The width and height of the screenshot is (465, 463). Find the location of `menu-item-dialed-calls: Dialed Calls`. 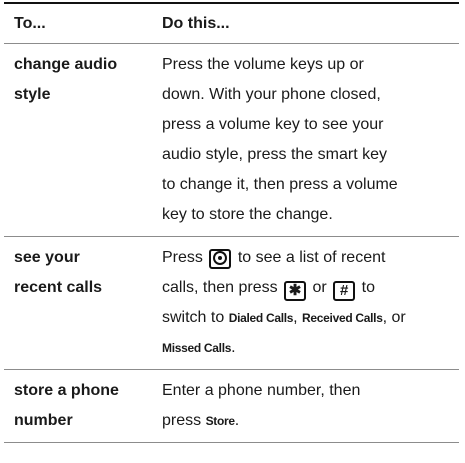

menu-item-dialed-calls: Dialed Calls is located at coordinates (261, 318).